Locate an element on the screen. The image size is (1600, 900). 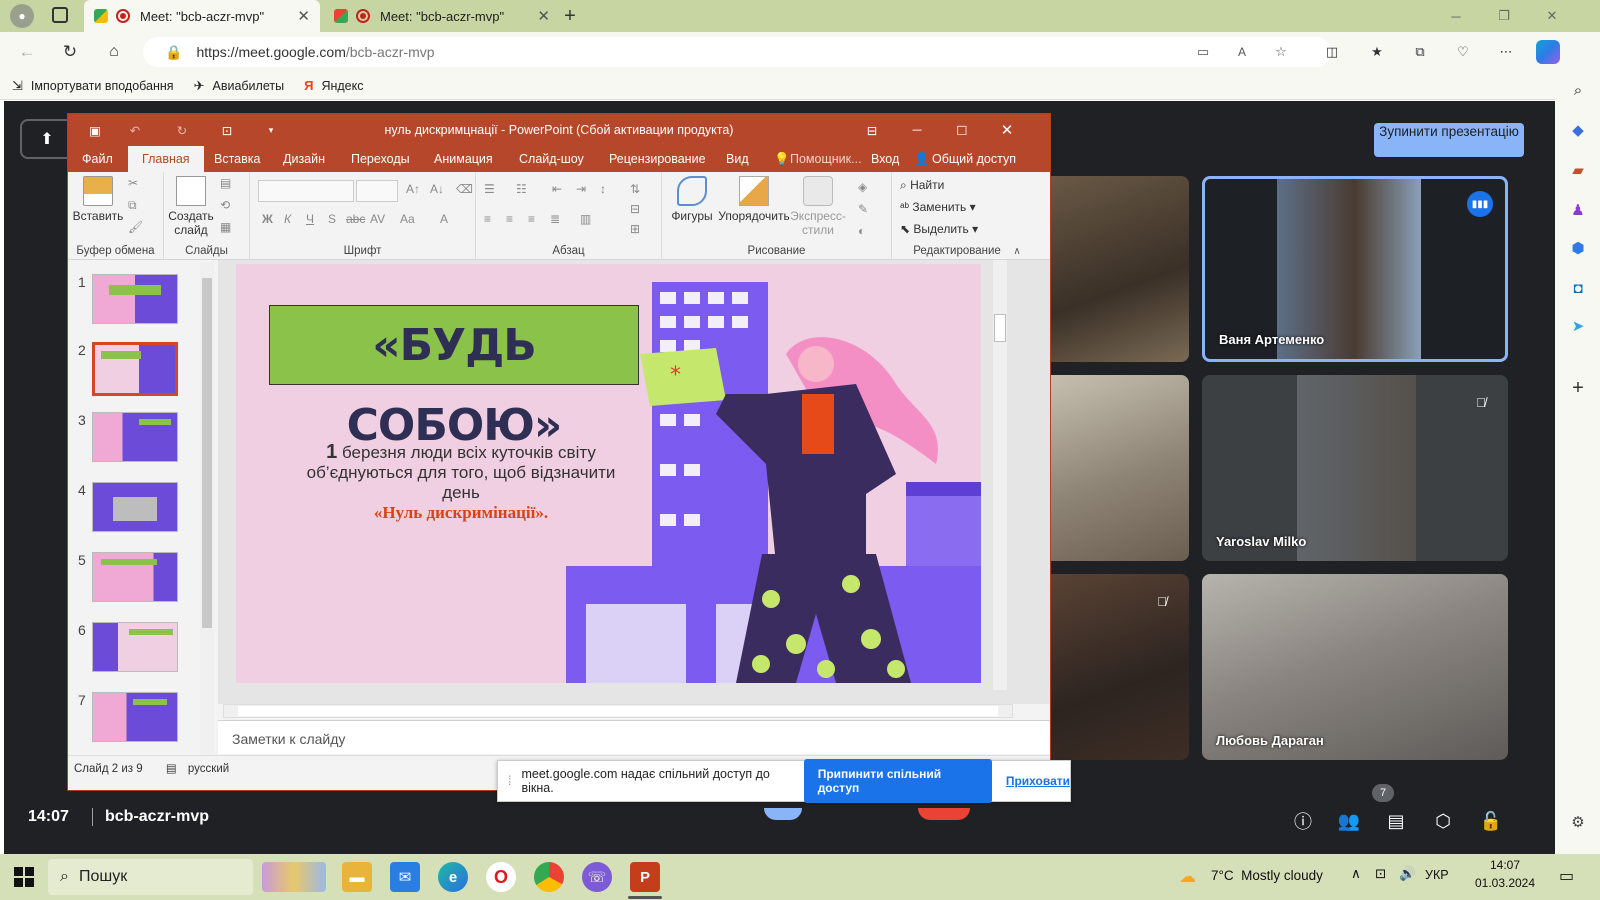
close-window-icon: ✕ is located at coordinates (1552, 16).